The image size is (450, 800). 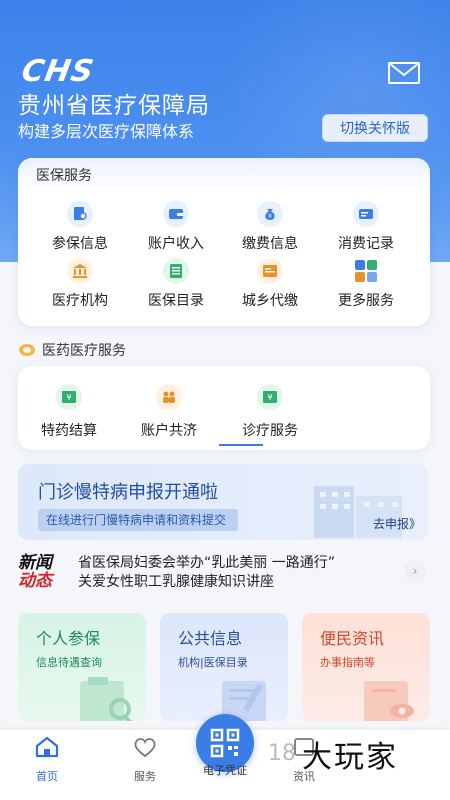 I want to click on watermark-number: 18, so click(x=282, y=753).